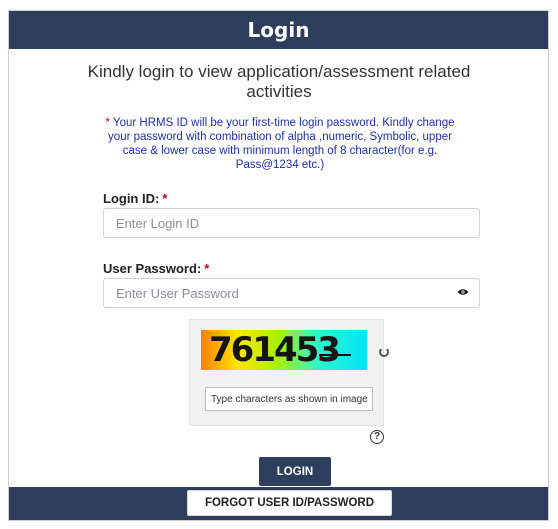 The height and width of the screenshot is (529, 558). I want to click on login-id-label: Login ID: *, so click(135, 198).